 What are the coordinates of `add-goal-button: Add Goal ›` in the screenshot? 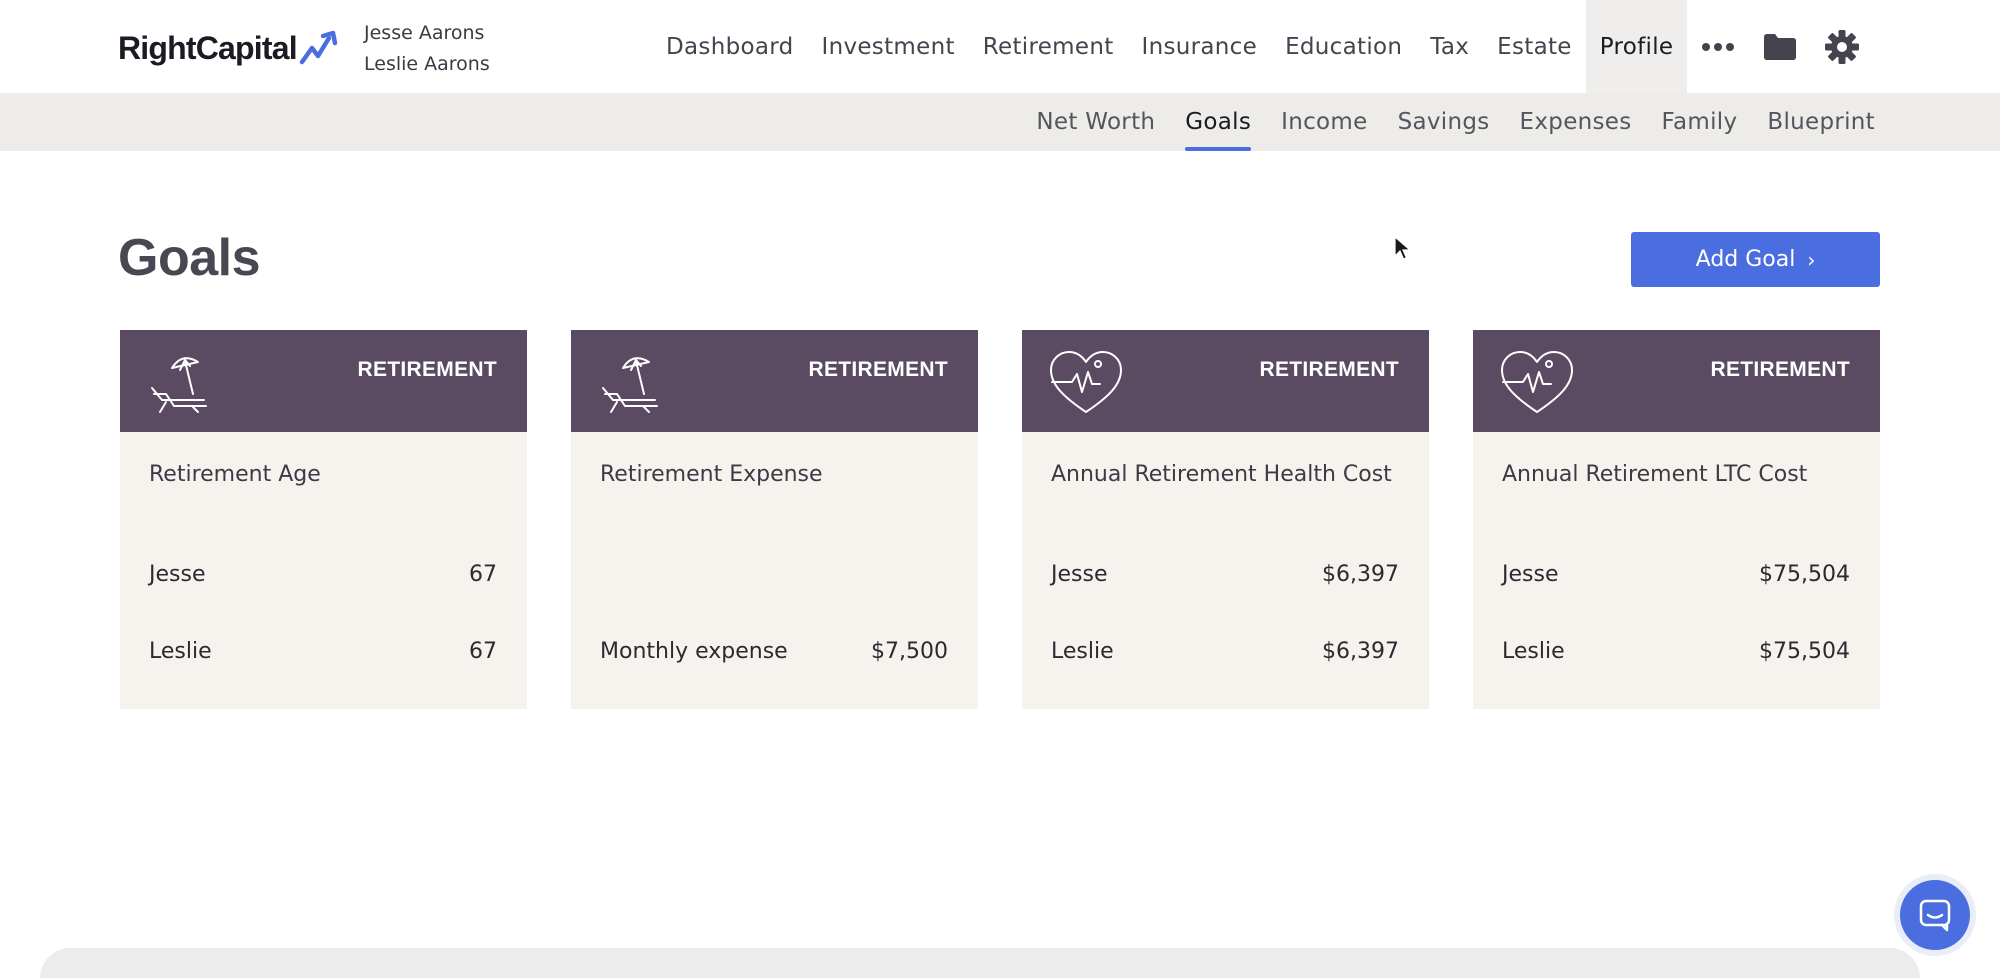 It's located at (1755, 259).